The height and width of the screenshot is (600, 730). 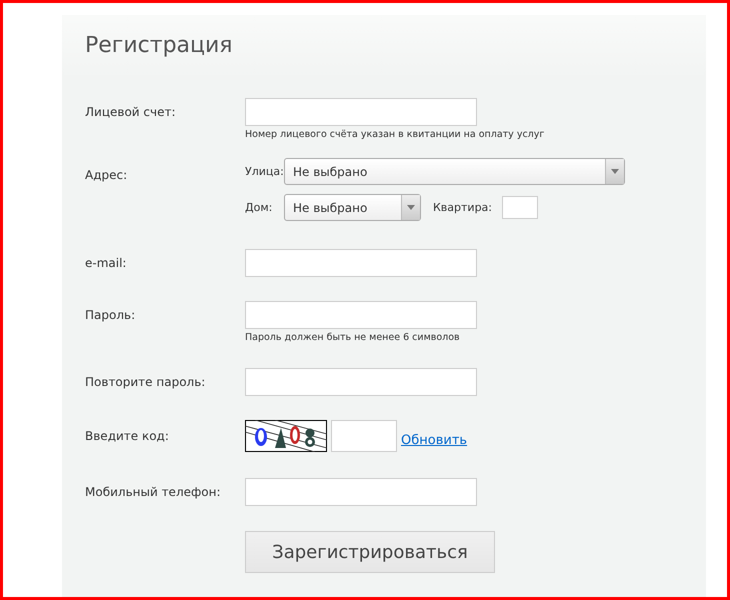 I want to click on email-field, so click(x=361, y=263).